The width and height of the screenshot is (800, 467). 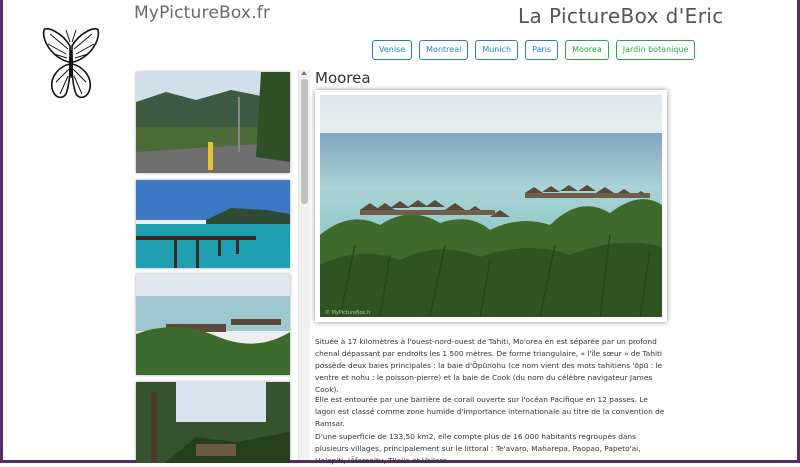 I want to click on window-frame-left, so click(x=1, y=231).